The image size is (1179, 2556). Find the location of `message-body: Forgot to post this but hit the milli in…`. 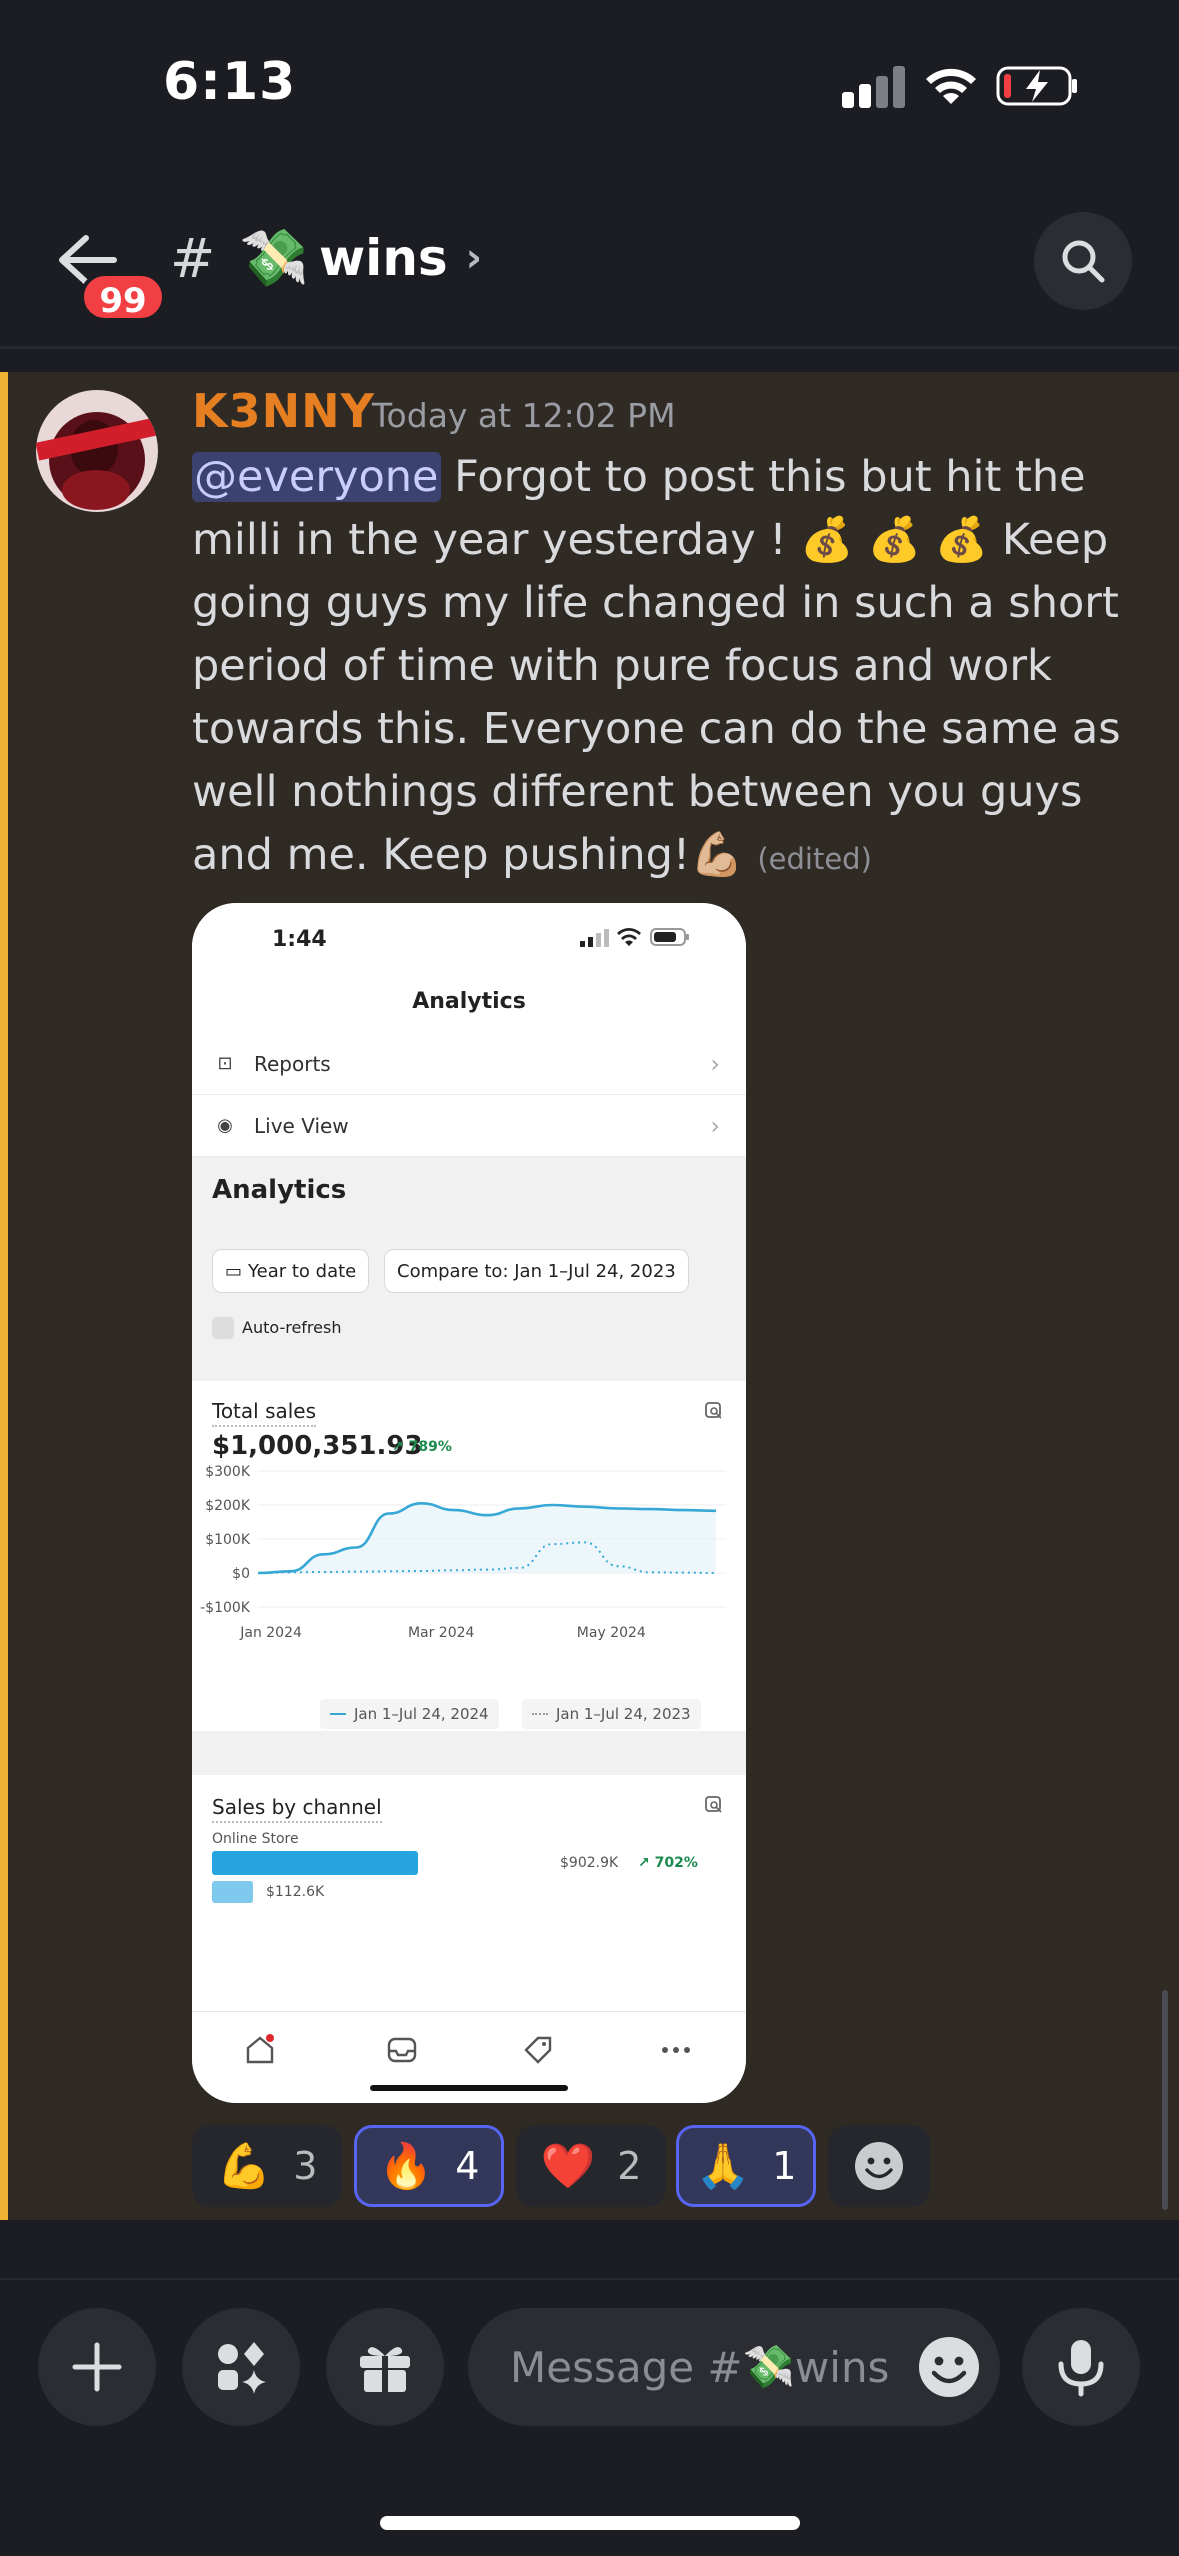

message-body: Forgot to post this but hit the milli in… is located at coordinates (656, 666).